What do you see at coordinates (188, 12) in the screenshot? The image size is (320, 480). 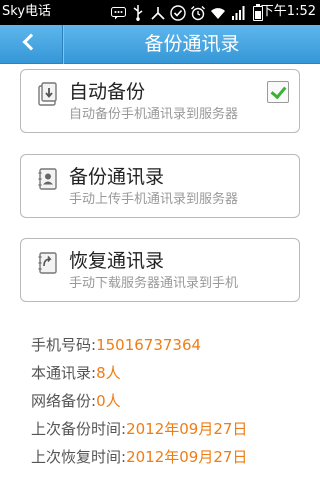 I see `status-icons` at bounding box center [188, 12].